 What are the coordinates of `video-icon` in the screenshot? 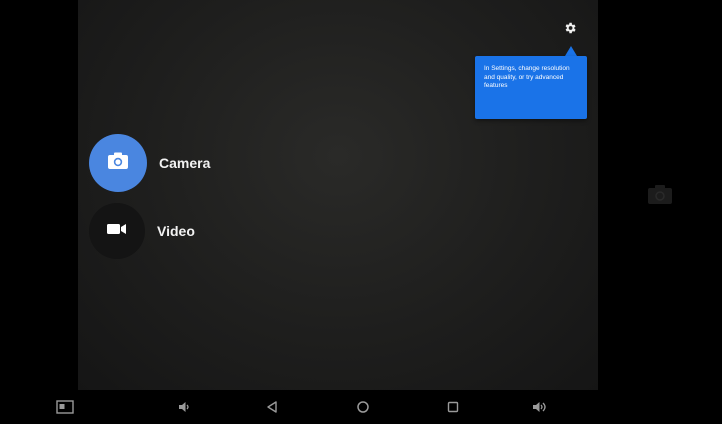 It's located at (117, 231).